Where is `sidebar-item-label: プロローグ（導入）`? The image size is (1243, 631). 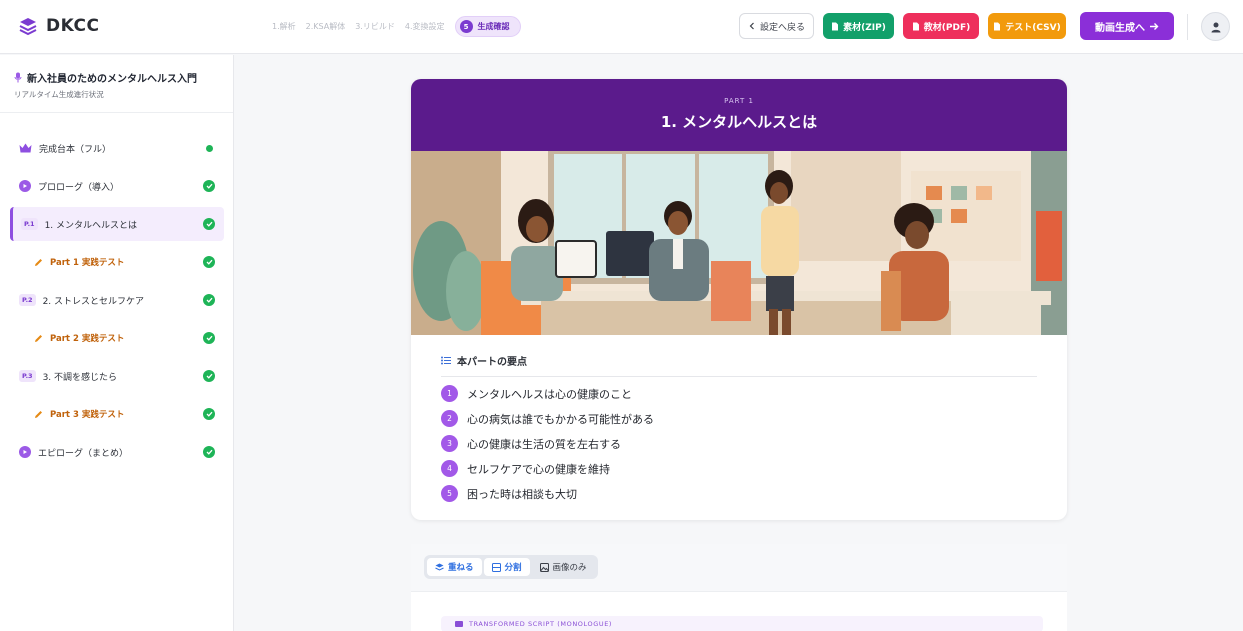
sidebar-item-label: プロローグ（導入） is located at coordinates (79, 187).